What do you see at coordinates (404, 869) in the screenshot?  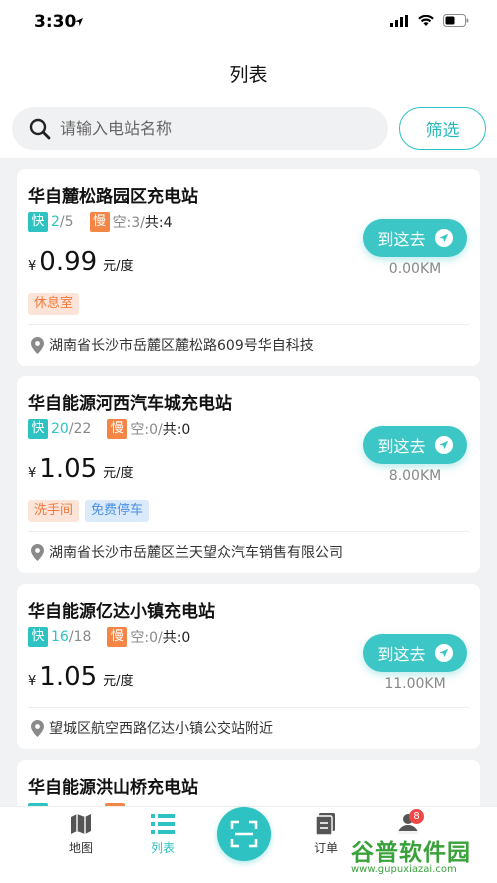 I see `watermark-url: www.gupuxiazai.com` at bounding box center [404, 869].